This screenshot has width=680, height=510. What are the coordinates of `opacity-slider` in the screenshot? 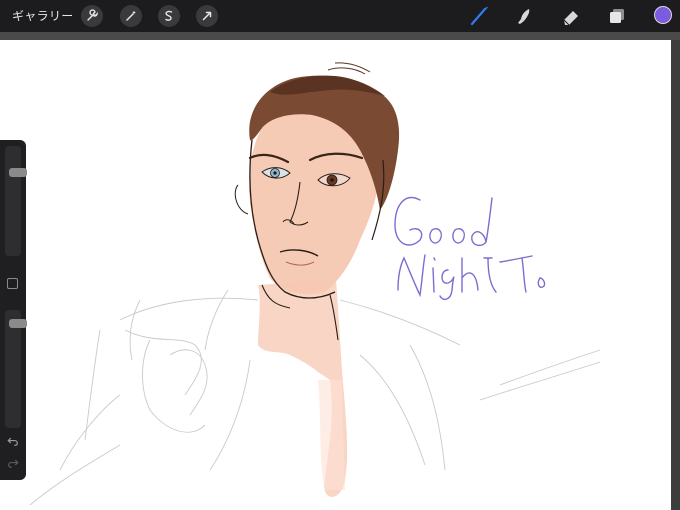 It's located at (16, 369).